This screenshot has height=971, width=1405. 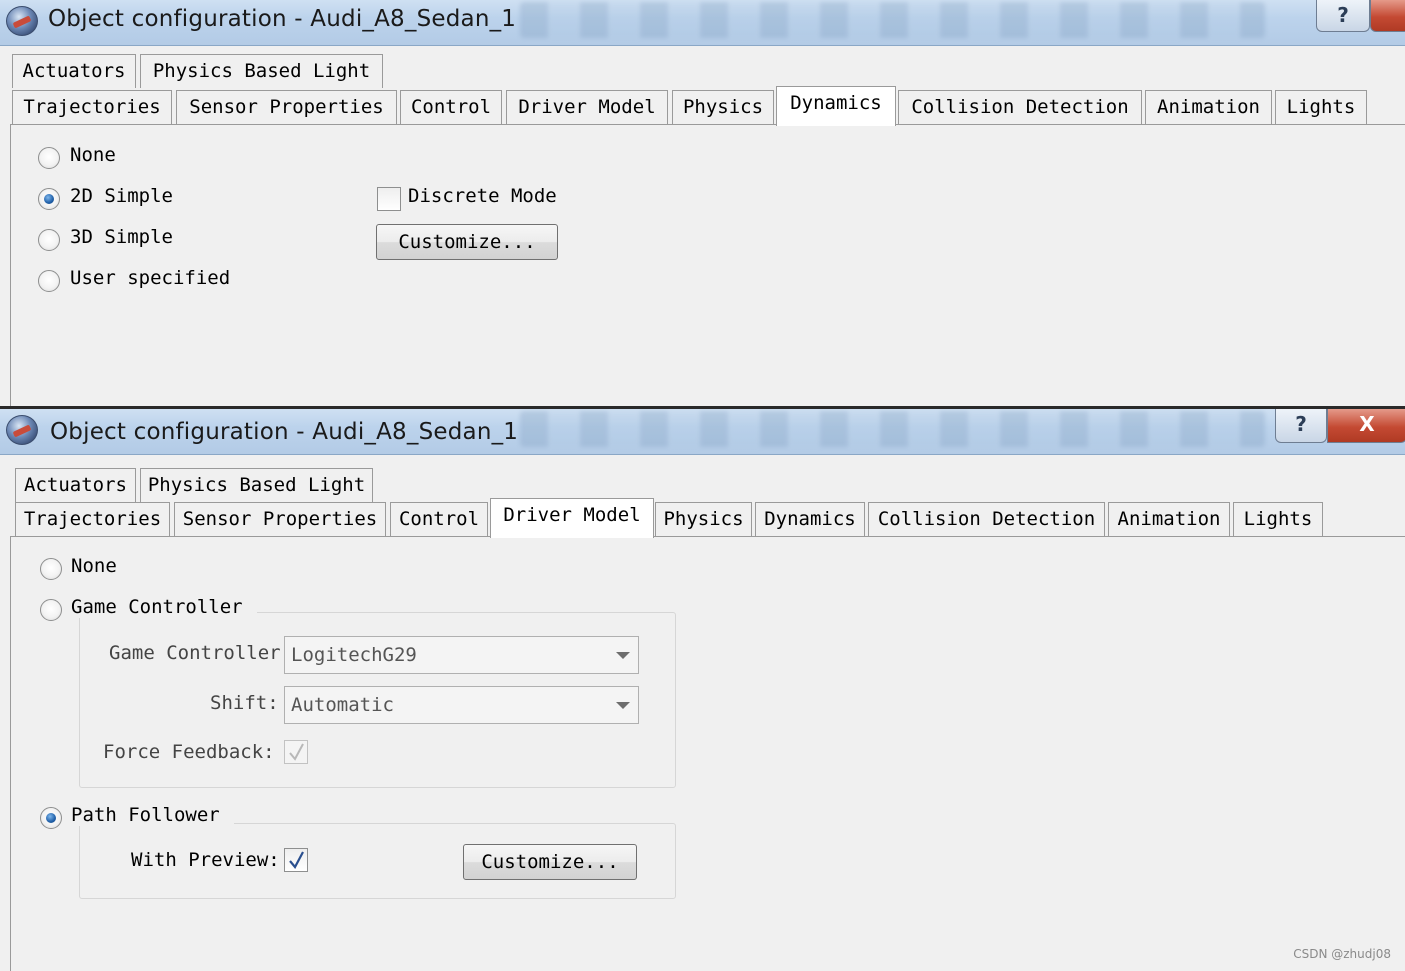 I want to click on radio-path-follower-label: Path Follower, so click(x=152, y=815).